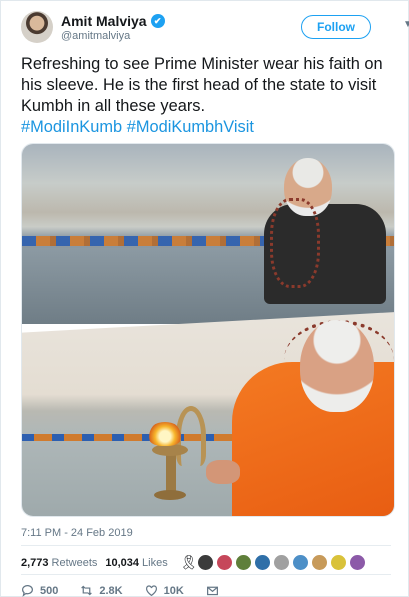 The width and height of the screenshot is (409, 597). I want to click on tweet-timestamp: 7:11 PM - 24 Feb 2019, so click(77, 533).